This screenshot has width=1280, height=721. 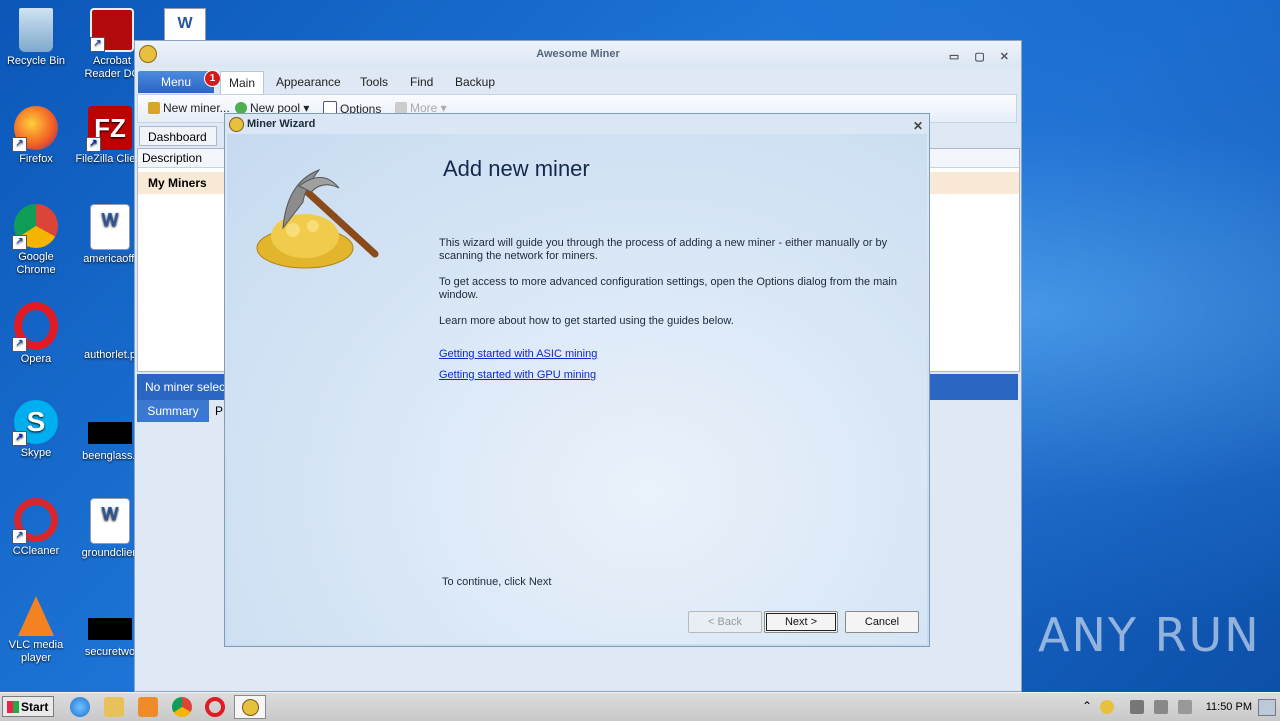 I want to click on desktop-icon-label: Firefox, so click(x=36, y=159).